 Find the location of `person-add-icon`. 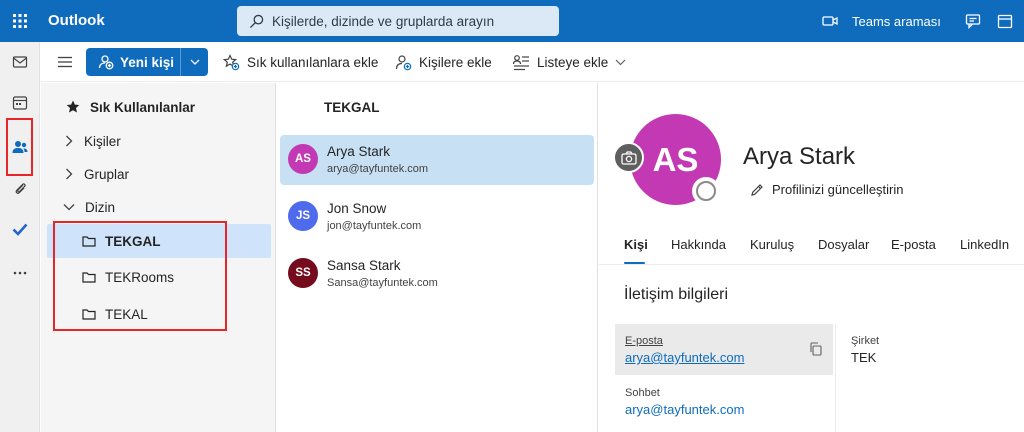

person-add-icon is located at coordinates (403, 62).